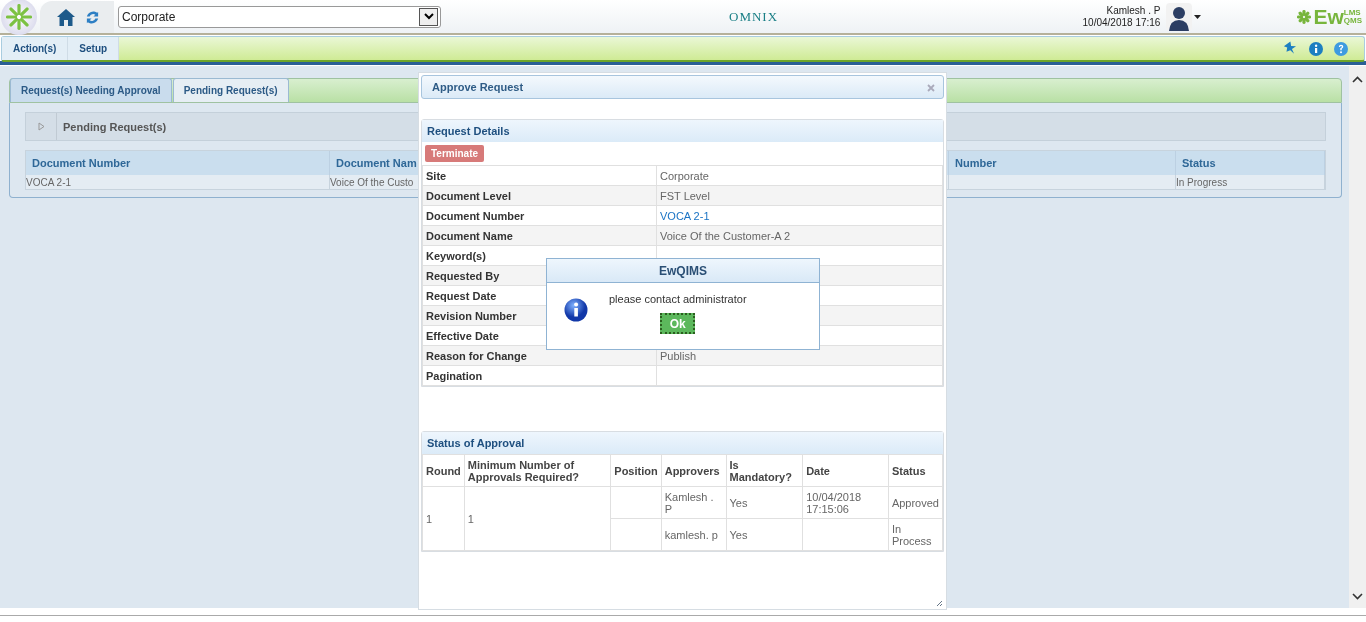  I want to click on field-label: Site, so click(436, 175).